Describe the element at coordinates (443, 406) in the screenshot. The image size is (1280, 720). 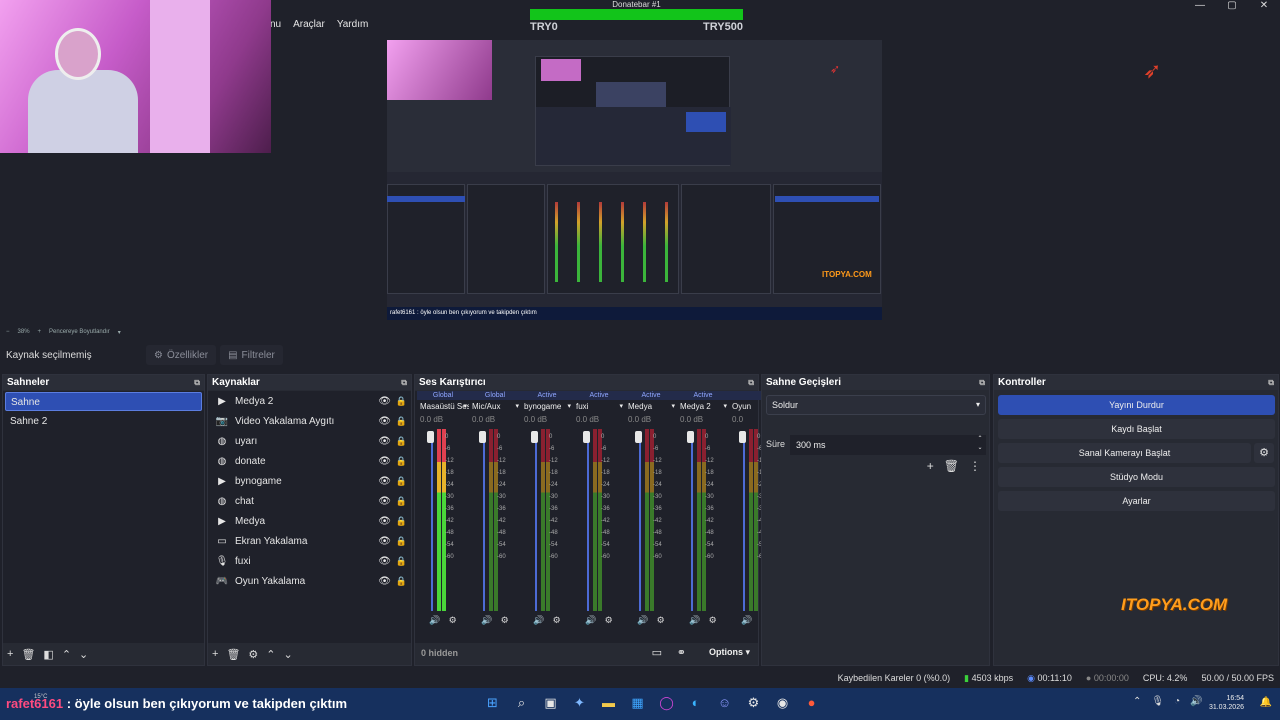
I see `channel-name: Masaüstü Ses ▾` at that location.